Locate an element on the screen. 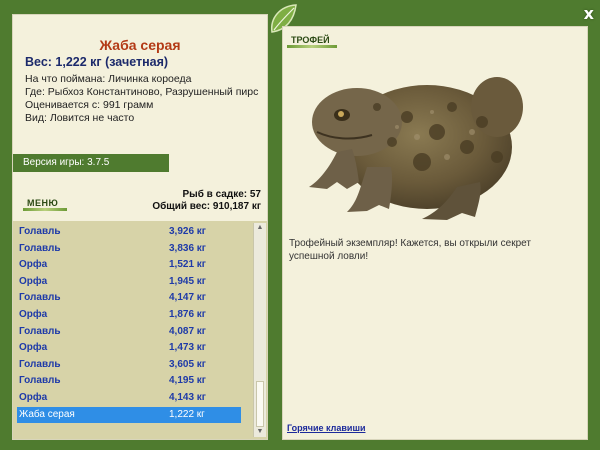  scroll-up-icon: ▲ is located at coordinates (260, 228).